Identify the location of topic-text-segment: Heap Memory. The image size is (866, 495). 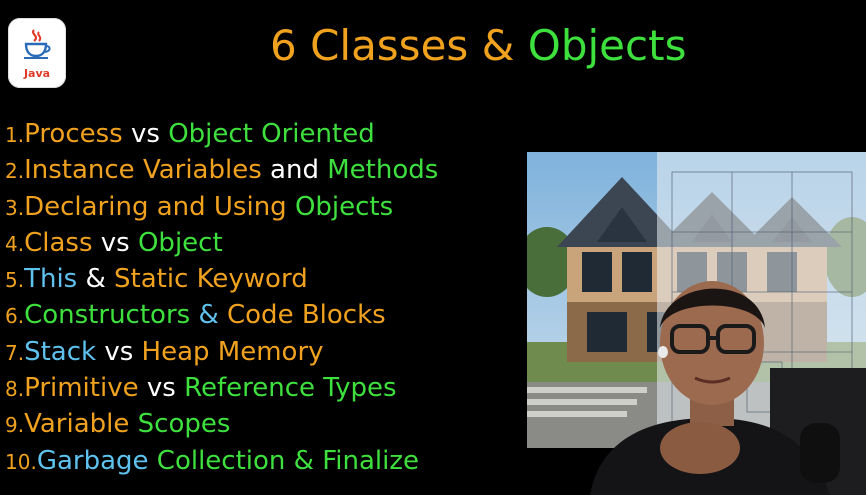
(232, 351).